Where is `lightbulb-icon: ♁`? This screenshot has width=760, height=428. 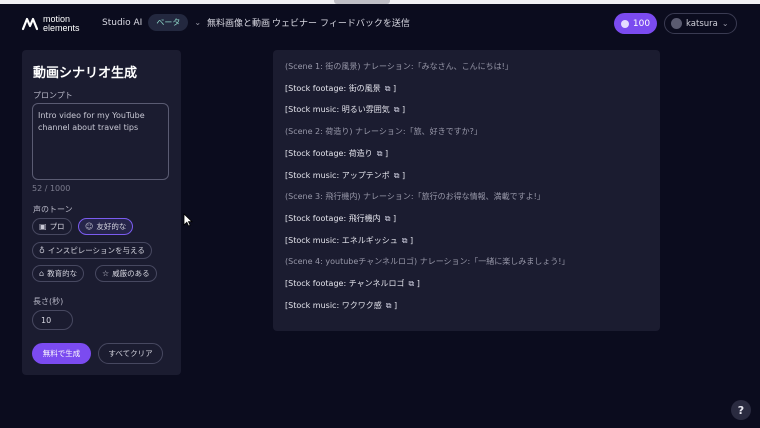
lightbulb-icon: ♁ is located at coordinates (42, 250).